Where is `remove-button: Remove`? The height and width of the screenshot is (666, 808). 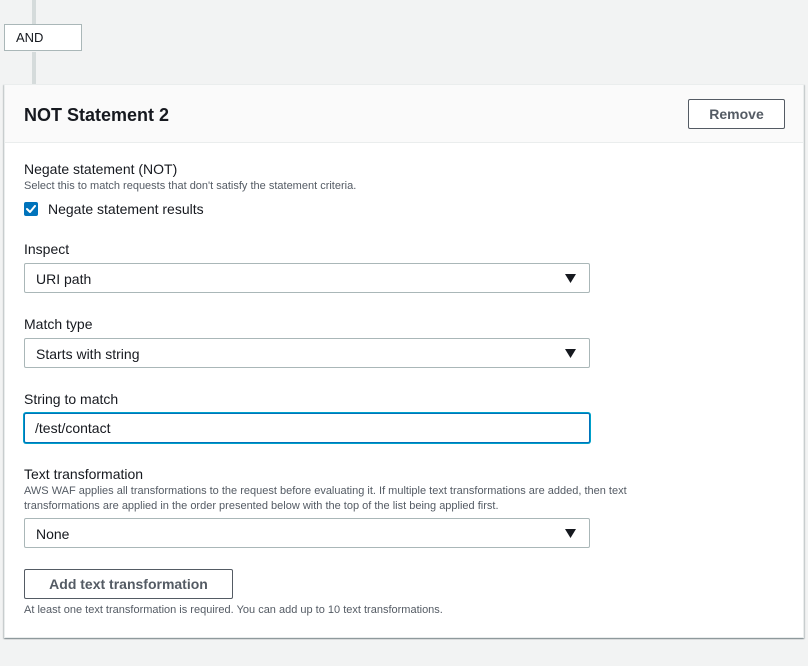
remove-button: Remove is located at coordinates (736, 114).